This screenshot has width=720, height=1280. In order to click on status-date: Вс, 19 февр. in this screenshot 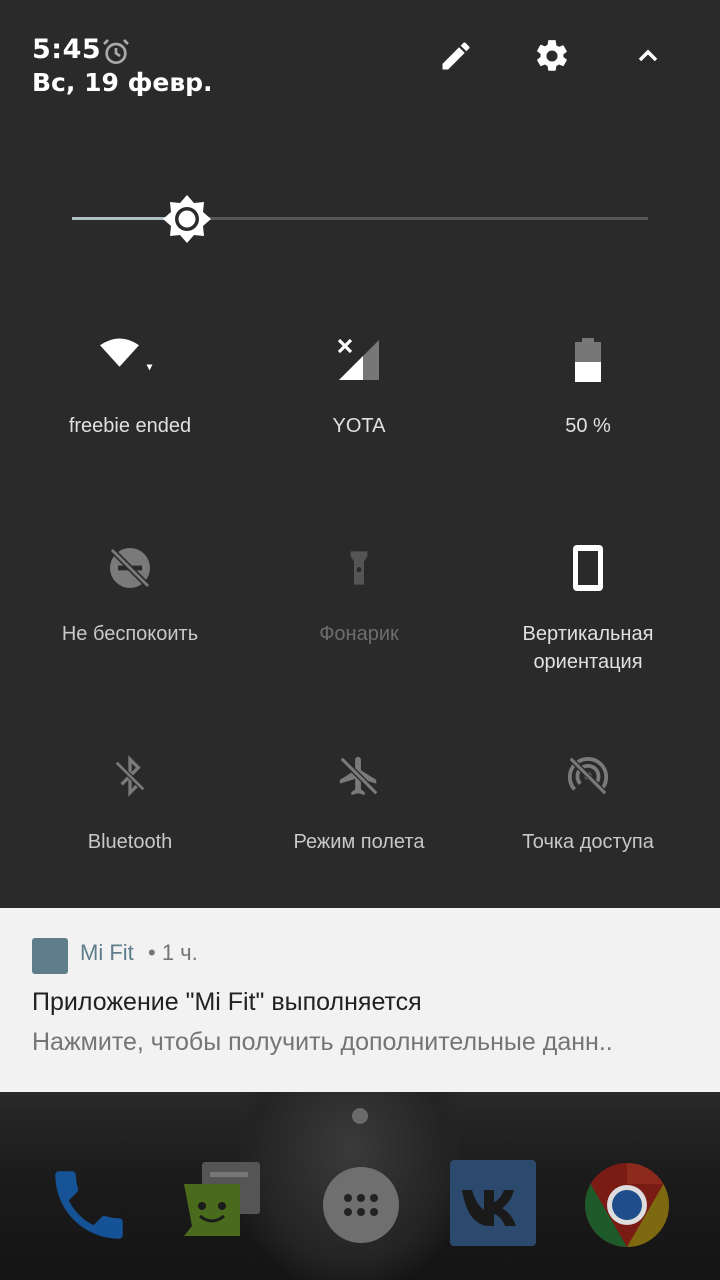, I will do `click(122, 82)`.